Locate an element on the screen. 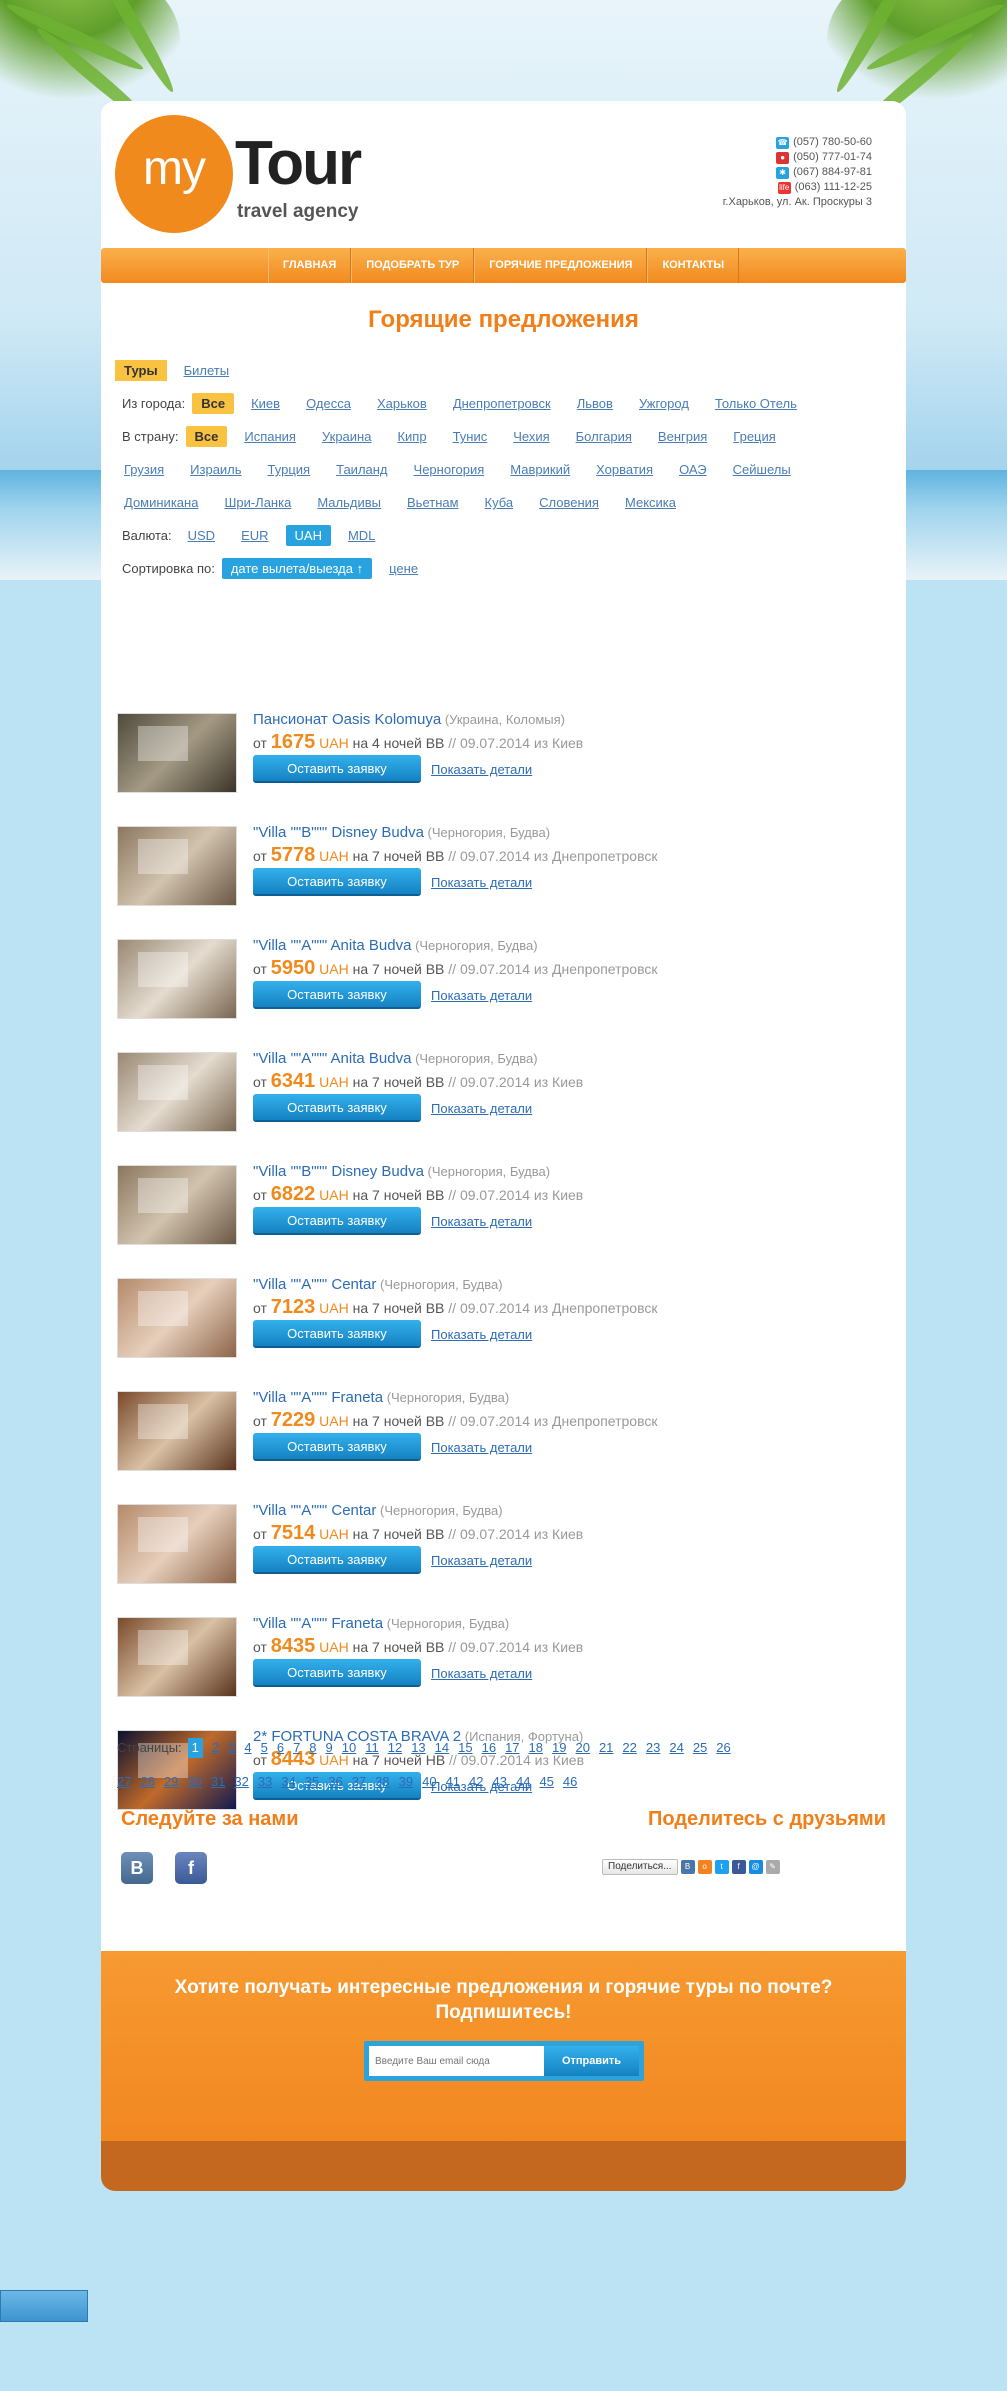 The width and height of the screenshot is (1007, 2391). page-link: 5 is located at coordinates (264, 1748).